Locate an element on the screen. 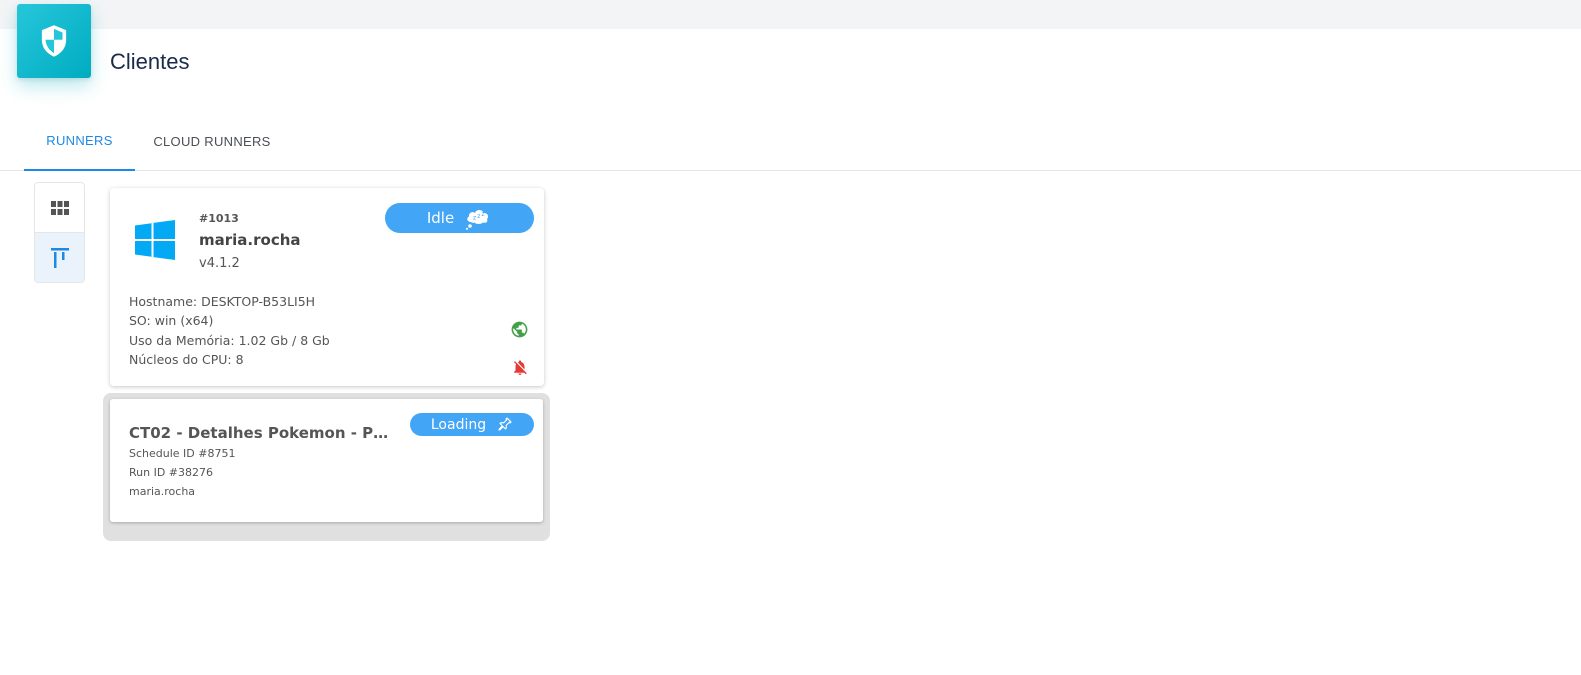  view-toggle is located at coordinates (59, 232).